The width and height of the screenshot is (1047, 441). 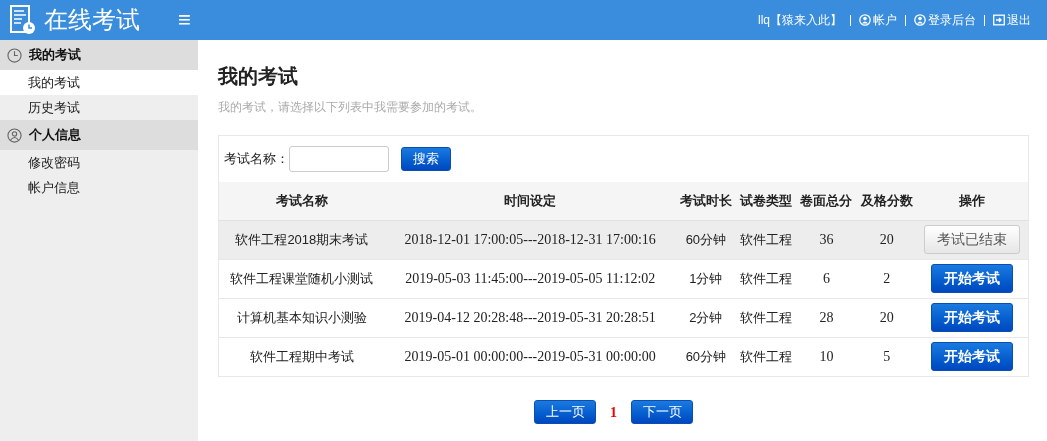 I want to click on exam-ended-button: 考试已结束, so click(x=972, y=239).